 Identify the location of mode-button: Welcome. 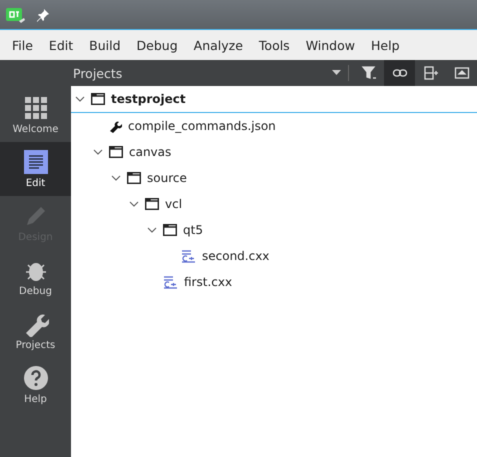
(35, 115).